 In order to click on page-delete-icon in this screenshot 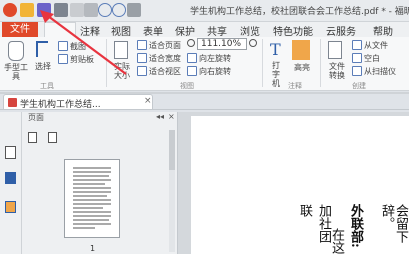, I will do `click(52, 137)`.